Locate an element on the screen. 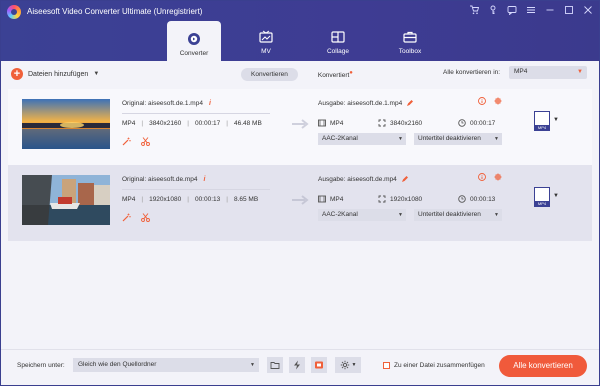  tab-converter: Converter is located at coordinates (194, 41).